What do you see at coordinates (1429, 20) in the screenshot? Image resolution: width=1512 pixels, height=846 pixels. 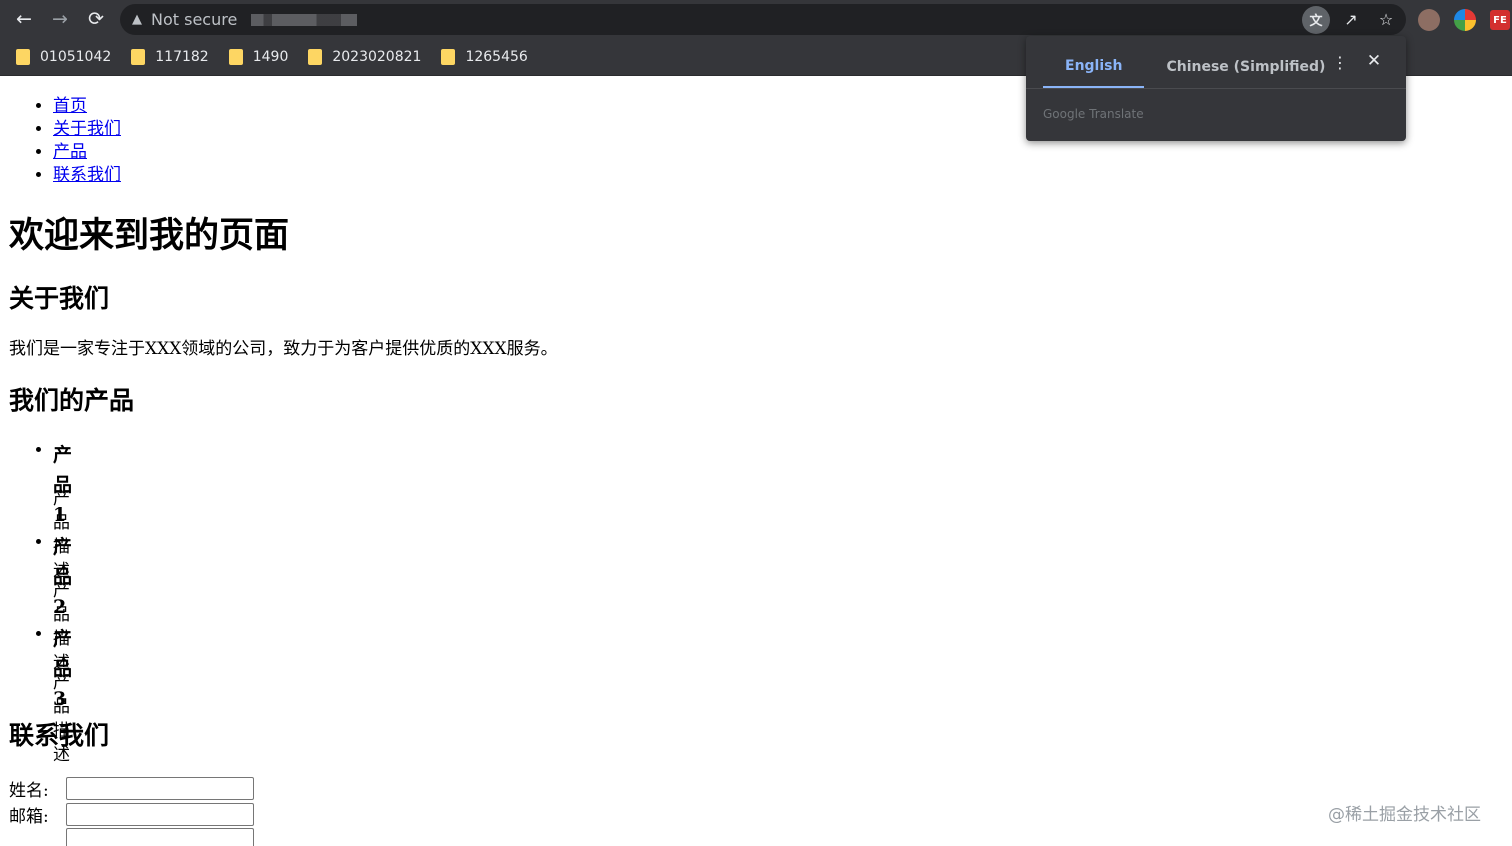 I see `owl-icon` at bounding box center [1429, 20].